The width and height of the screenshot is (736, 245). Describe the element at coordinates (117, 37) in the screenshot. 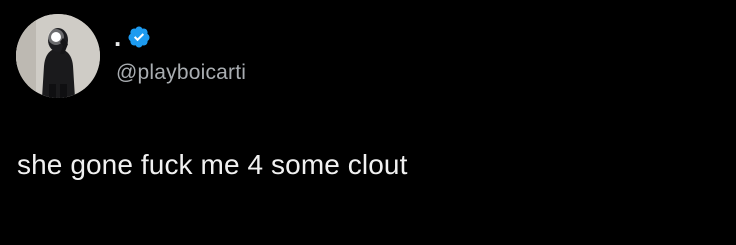

I see `display-name: .` at that location.